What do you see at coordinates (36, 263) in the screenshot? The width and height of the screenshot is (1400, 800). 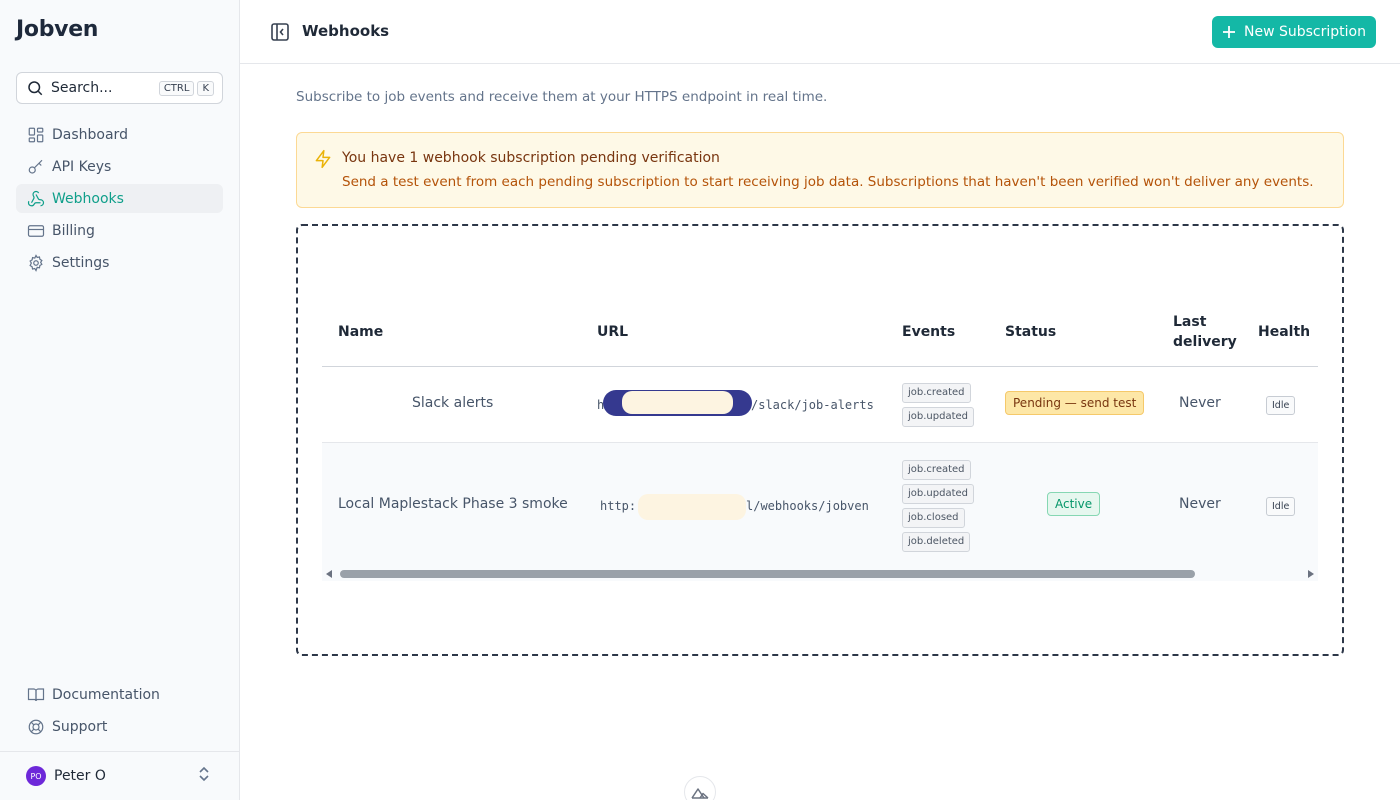 I see `gear-icon` at bounding box center [36, 263].